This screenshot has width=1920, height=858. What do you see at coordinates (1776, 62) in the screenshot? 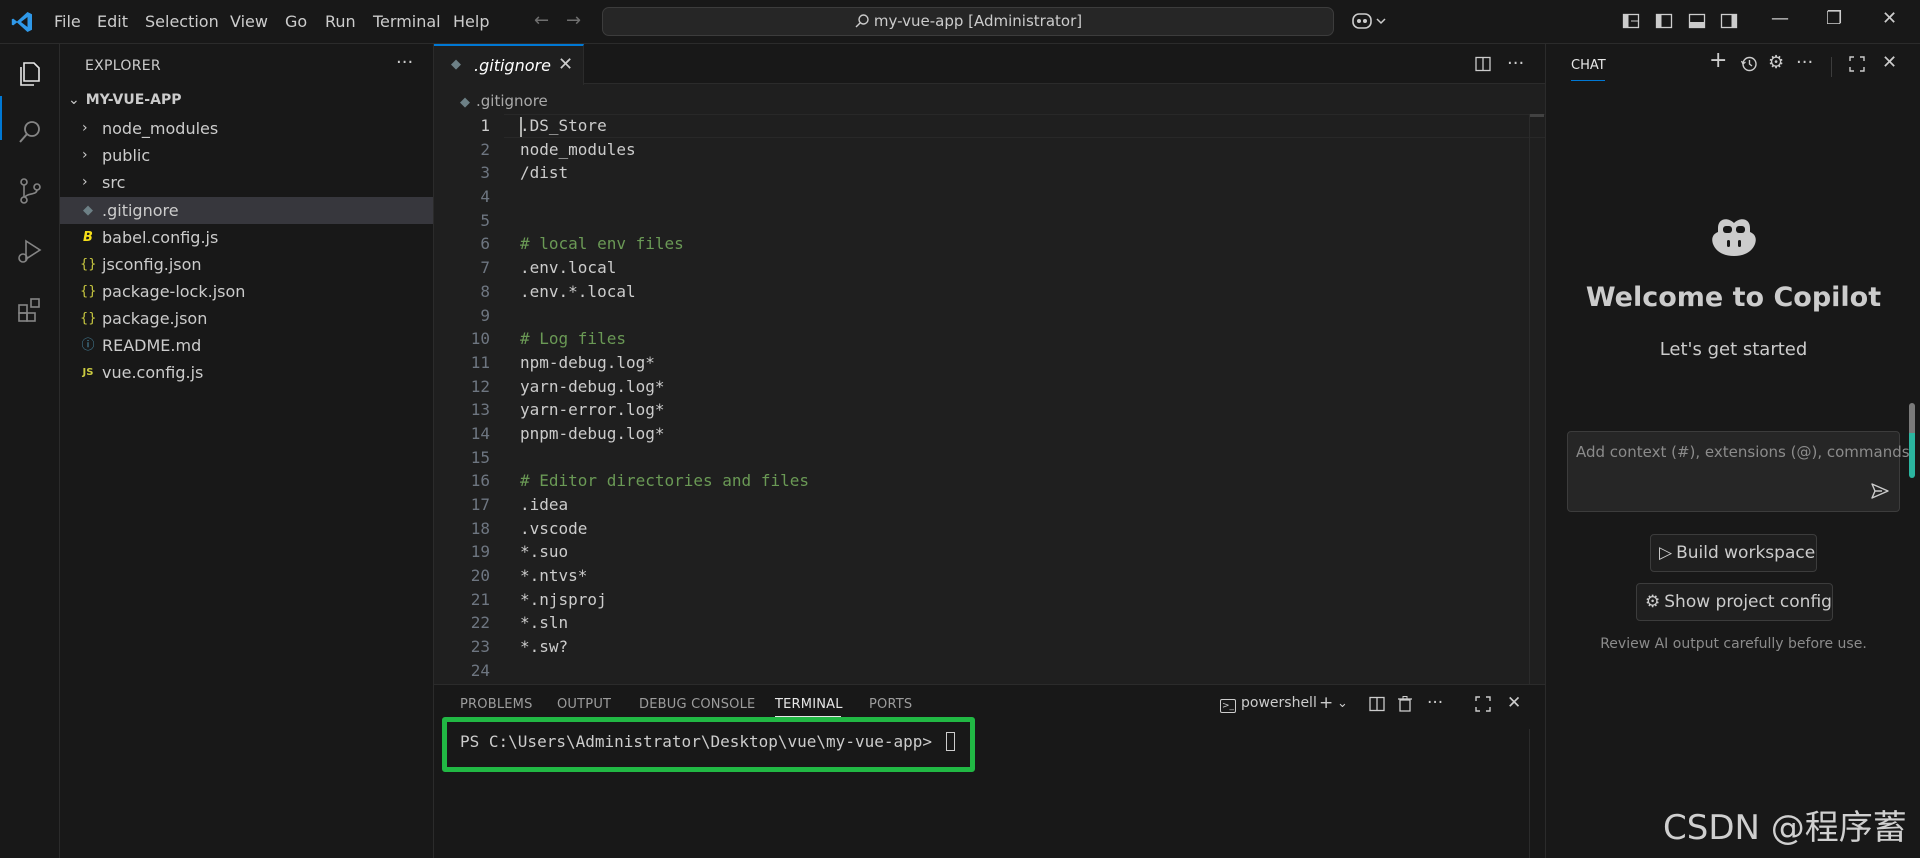
I see `gear-icon: ⚙` at bounding box center [1776, 62].